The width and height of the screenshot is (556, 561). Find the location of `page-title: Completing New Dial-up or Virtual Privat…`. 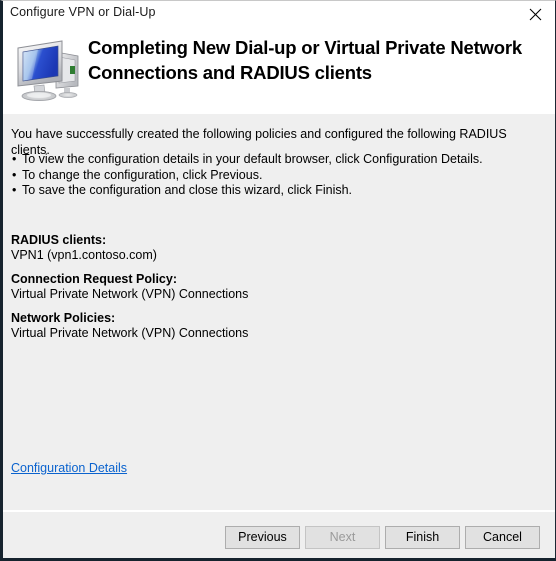

page-title: Completing New Dial-up or Virtual Privat… is located at coordinates (305, 60).